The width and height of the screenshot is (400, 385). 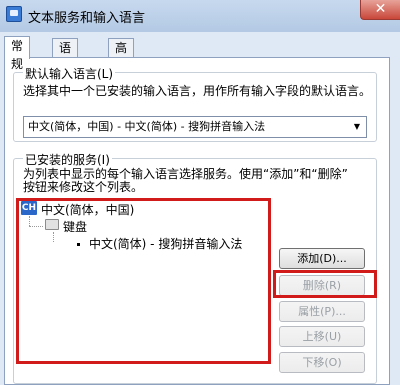 What do you see at coordinates (75, 226) in the screenshot?
I see `tree-node-keyboard: 键盘` at bounding box center [75, 226].